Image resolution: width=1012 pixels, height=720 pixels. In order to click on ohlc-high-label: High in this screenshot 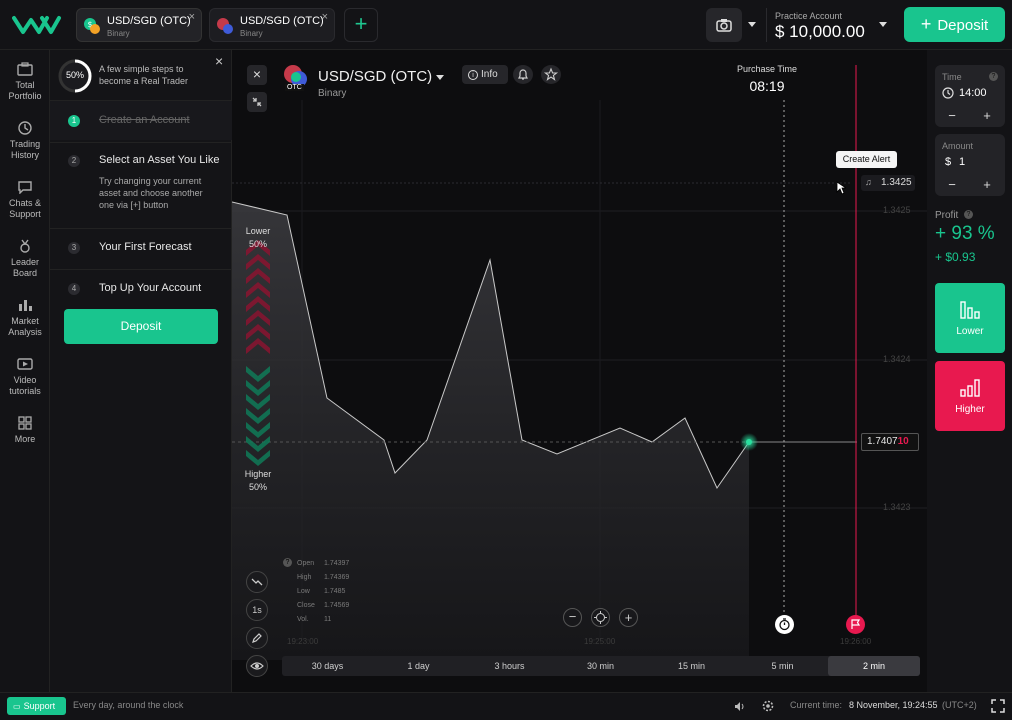, I will do `click(304, 577)`.